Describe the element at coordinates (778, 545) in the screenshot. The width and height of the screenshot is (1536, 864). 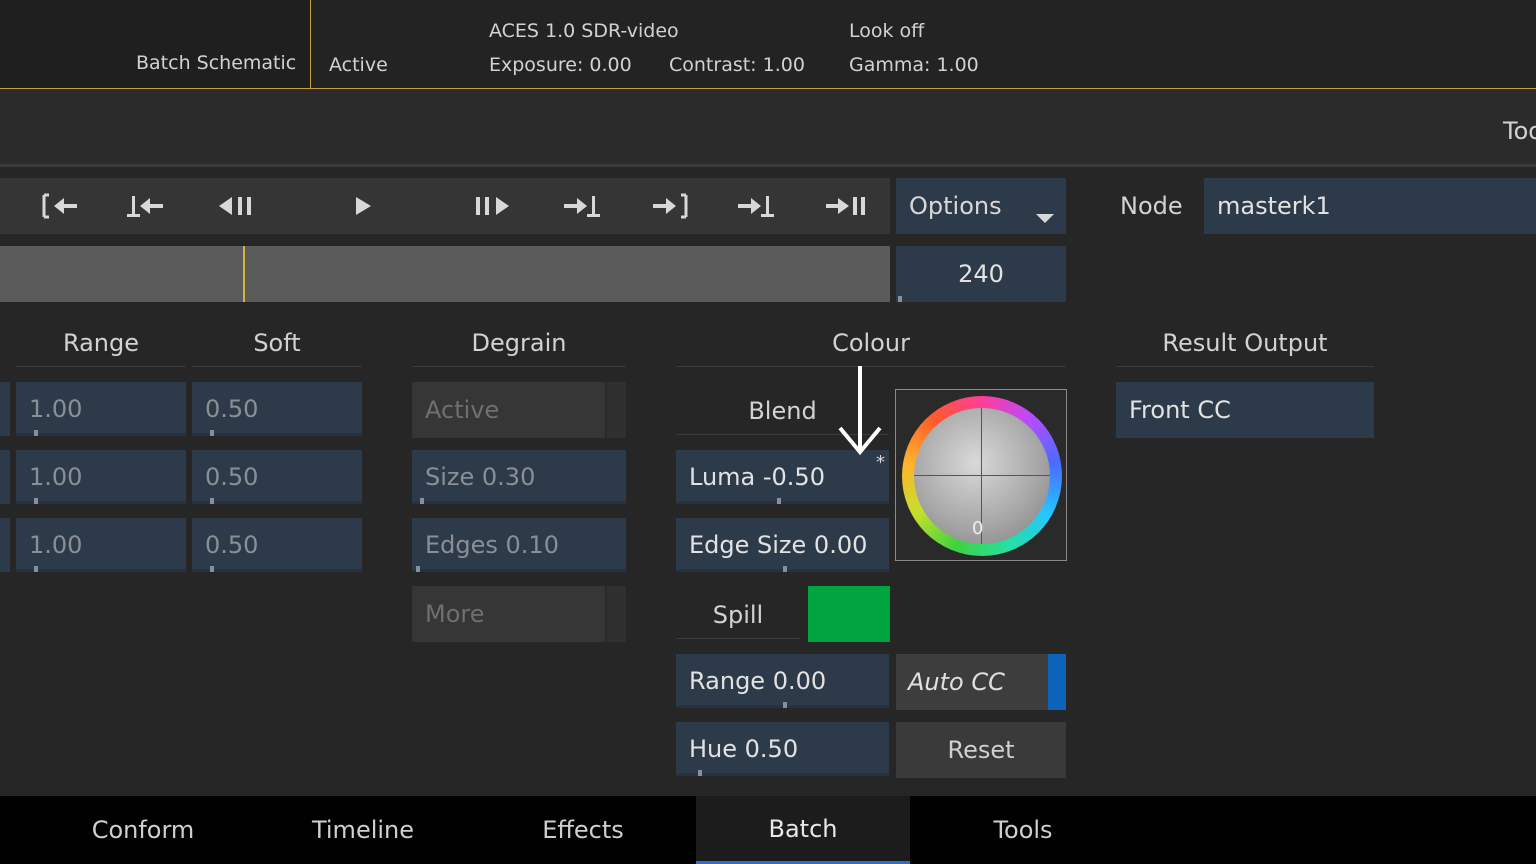
I see `edge-size-value: Edge Size 0.00` at that location.